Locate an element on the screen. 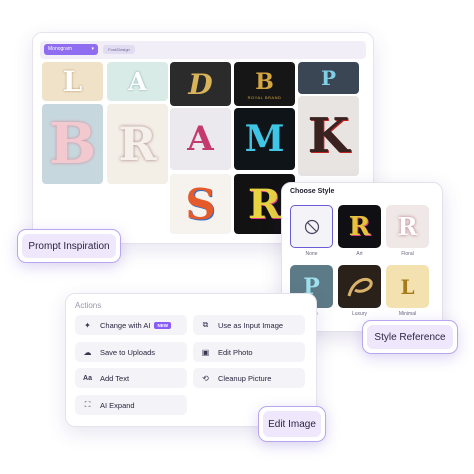 This screenshot has height=474, width=474. style-art-option: R is located at coordinates (359, 226).